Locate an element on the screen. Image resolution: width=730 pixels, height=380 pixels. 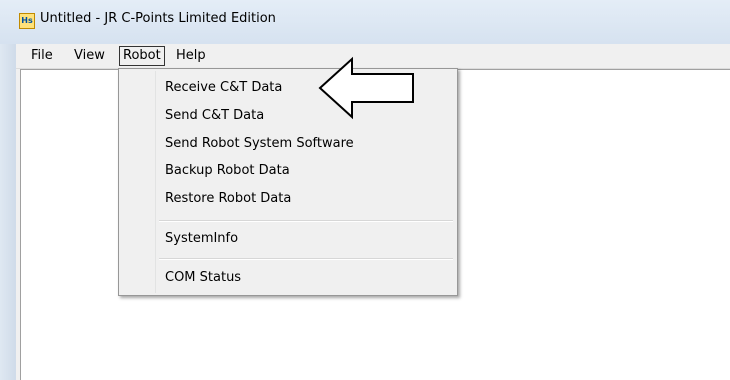
menu-item-label: Send C&T Data is located at coordinates (215, 115).